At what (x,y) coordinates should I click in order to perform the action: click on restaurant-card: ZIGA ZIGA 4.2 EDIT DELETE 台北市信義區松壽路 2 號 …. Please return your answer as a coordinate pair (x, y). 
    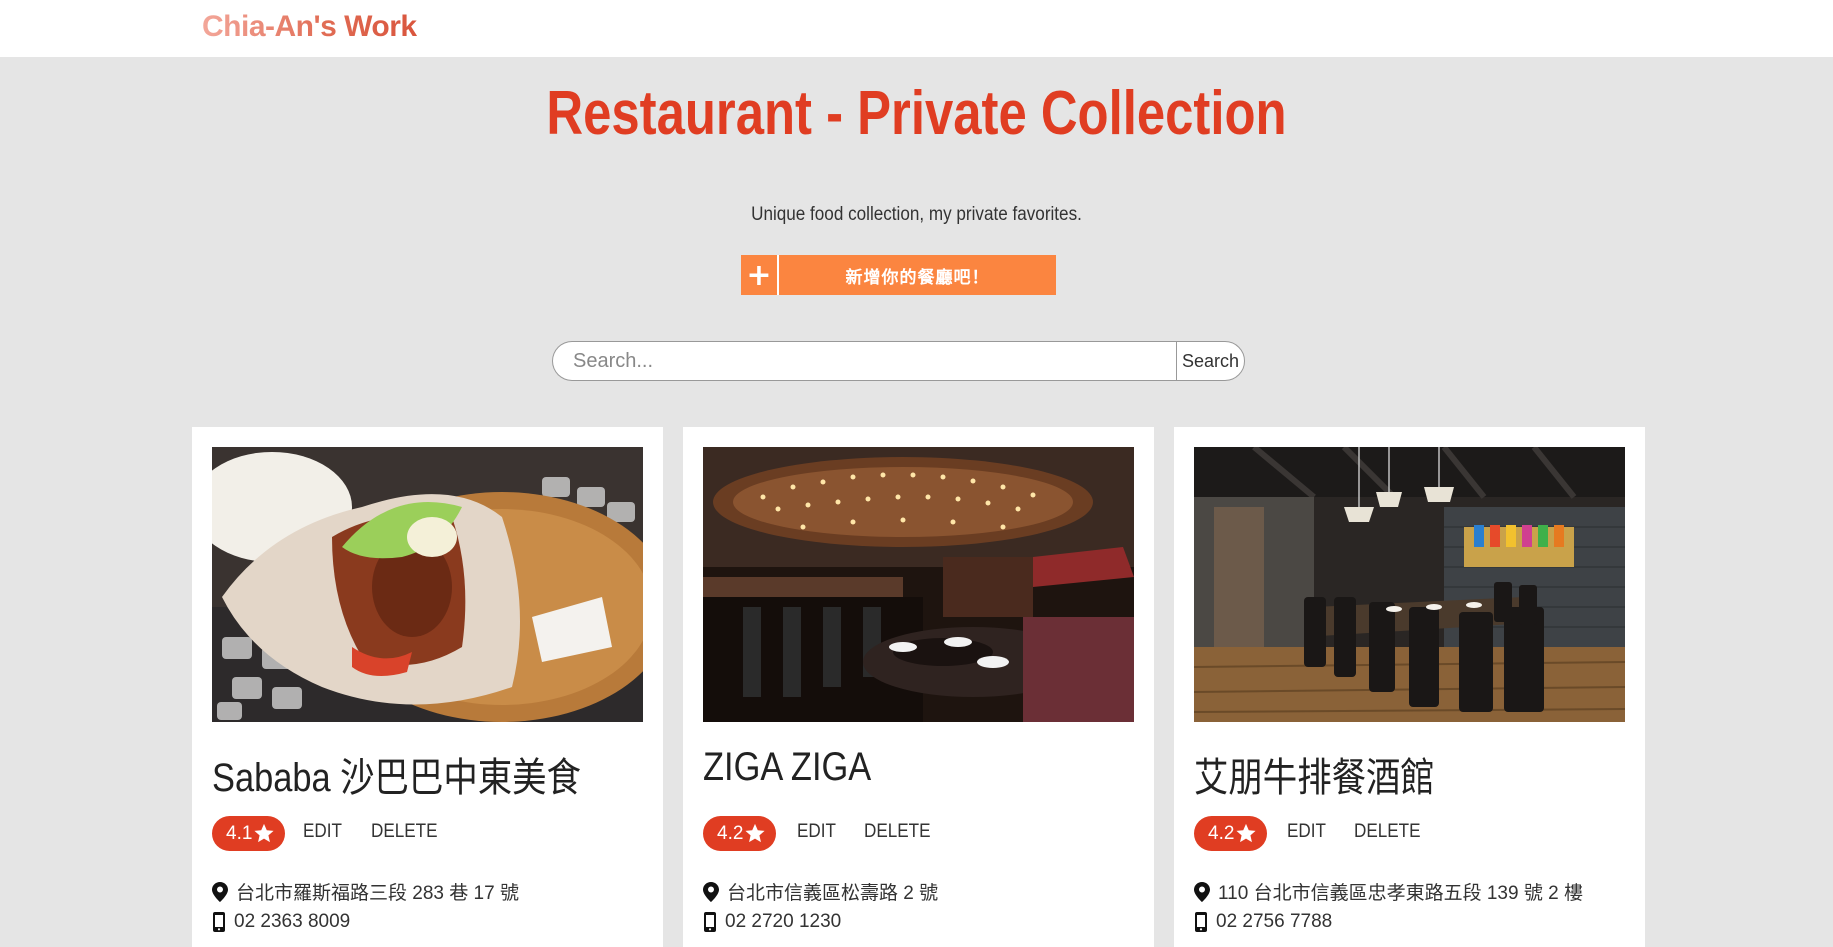
    Looking at the image, I should click on (918, 687).